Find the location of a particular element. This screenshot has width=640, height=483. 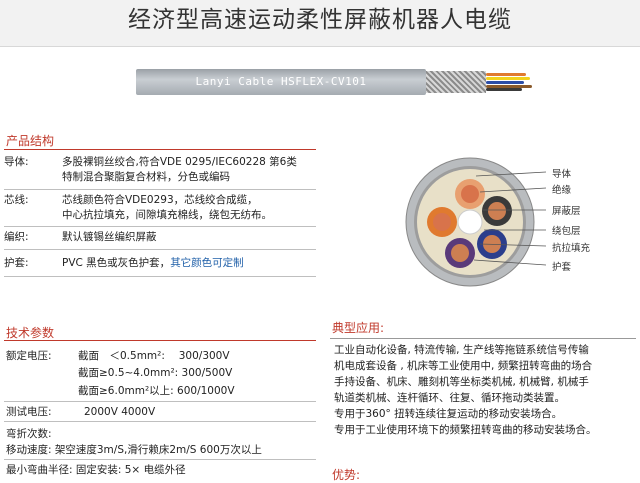

cable-jacket: Lanyi Cable HSFLEX-CV101 is located at coordinates (281, 82).